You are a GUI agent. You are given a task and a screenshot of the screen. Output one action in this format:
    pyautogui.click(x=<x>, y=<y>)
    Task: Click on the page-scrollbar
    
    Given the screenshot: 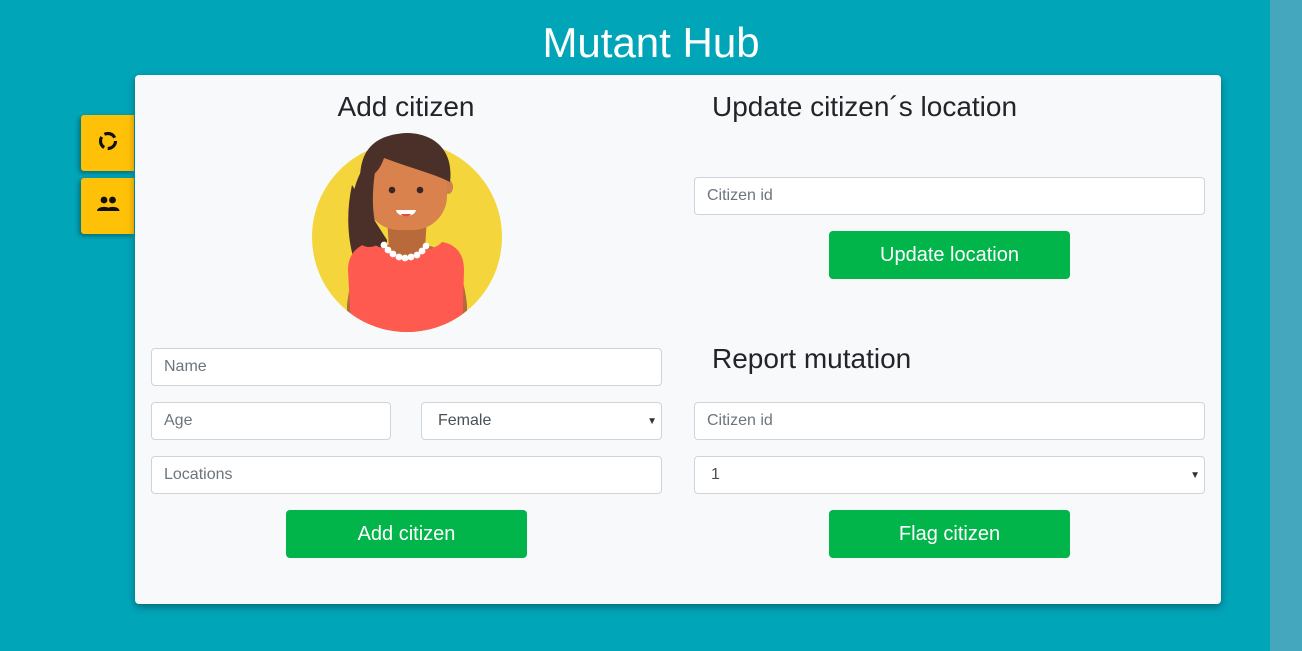 What is the action you would take?
    pyautogui.click(x=1286, y=325)
    